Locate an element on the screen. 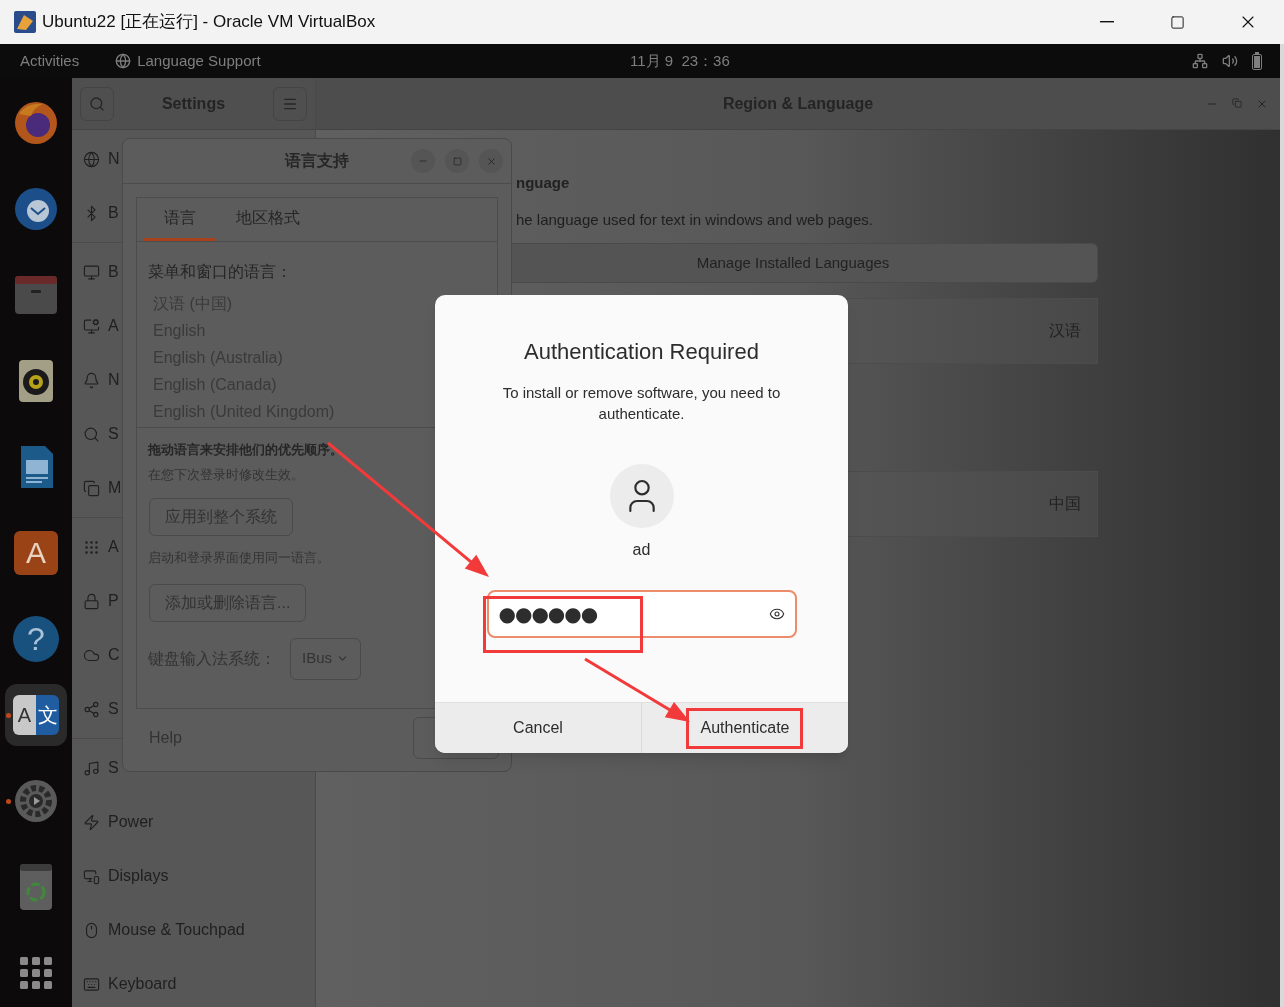 Image resolution: width=1284 pixels, height=1007 pixels. language-icon-half: 文 is located at coordinates (47, 715).